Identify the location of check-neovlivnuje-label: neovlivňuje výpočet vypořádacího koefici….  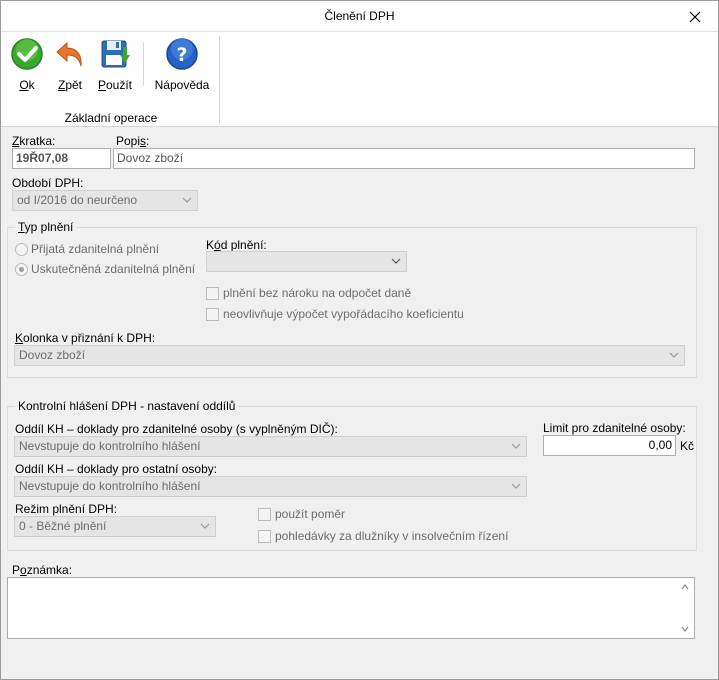
(343, 314).